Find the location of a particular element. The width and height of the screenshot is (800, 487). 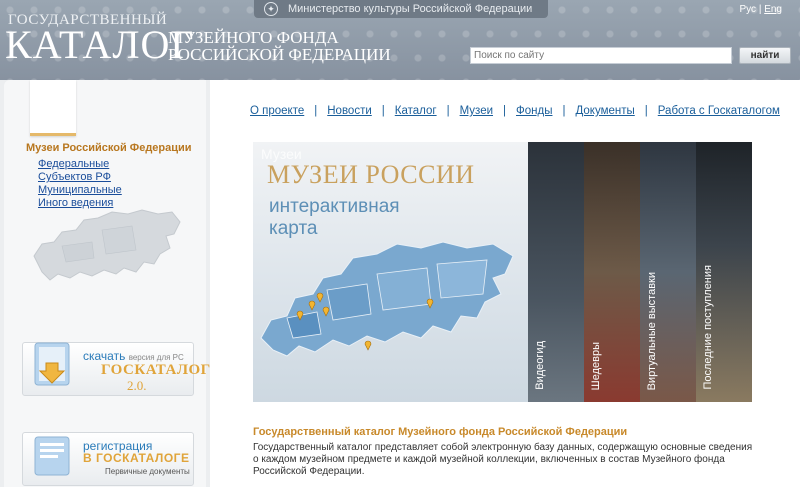

search-input is located at coordinates (601, 55).